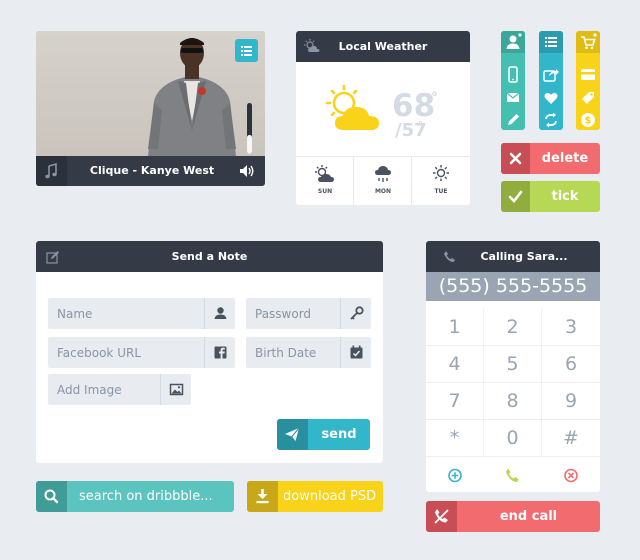 The height and width of the screenshot is (560, 640). I want to click on keypad: 1 2 3 4 5 6 7 8 9 * 0 #, so click(513, 384).